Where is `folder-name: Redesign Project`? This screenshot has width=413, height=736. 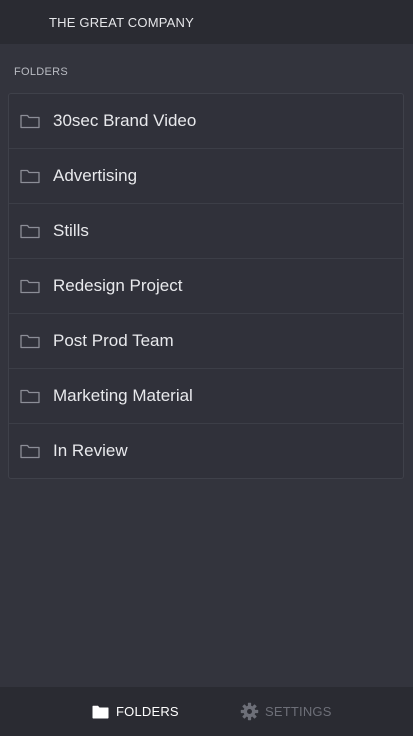 folder-name: Redesign Project is located at coordinates (118, 285).